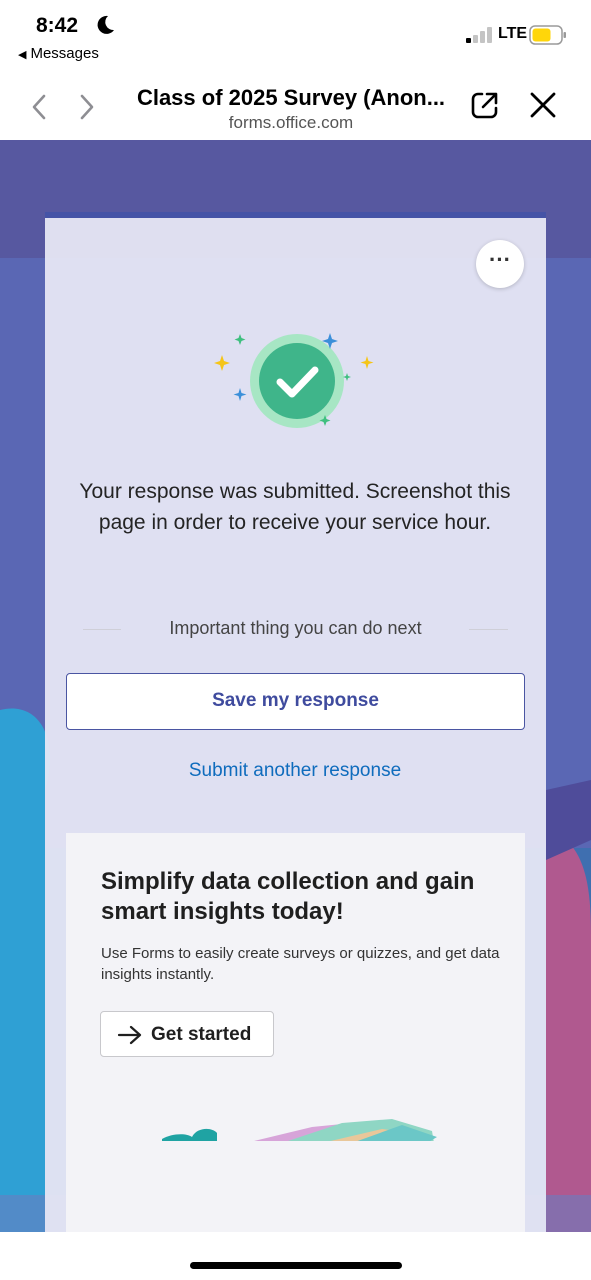 This screenshot has height=1280, width=591. Describe the element at coordinates (513, 33) in the screenshot. I see `network-type: LTE` at that location.